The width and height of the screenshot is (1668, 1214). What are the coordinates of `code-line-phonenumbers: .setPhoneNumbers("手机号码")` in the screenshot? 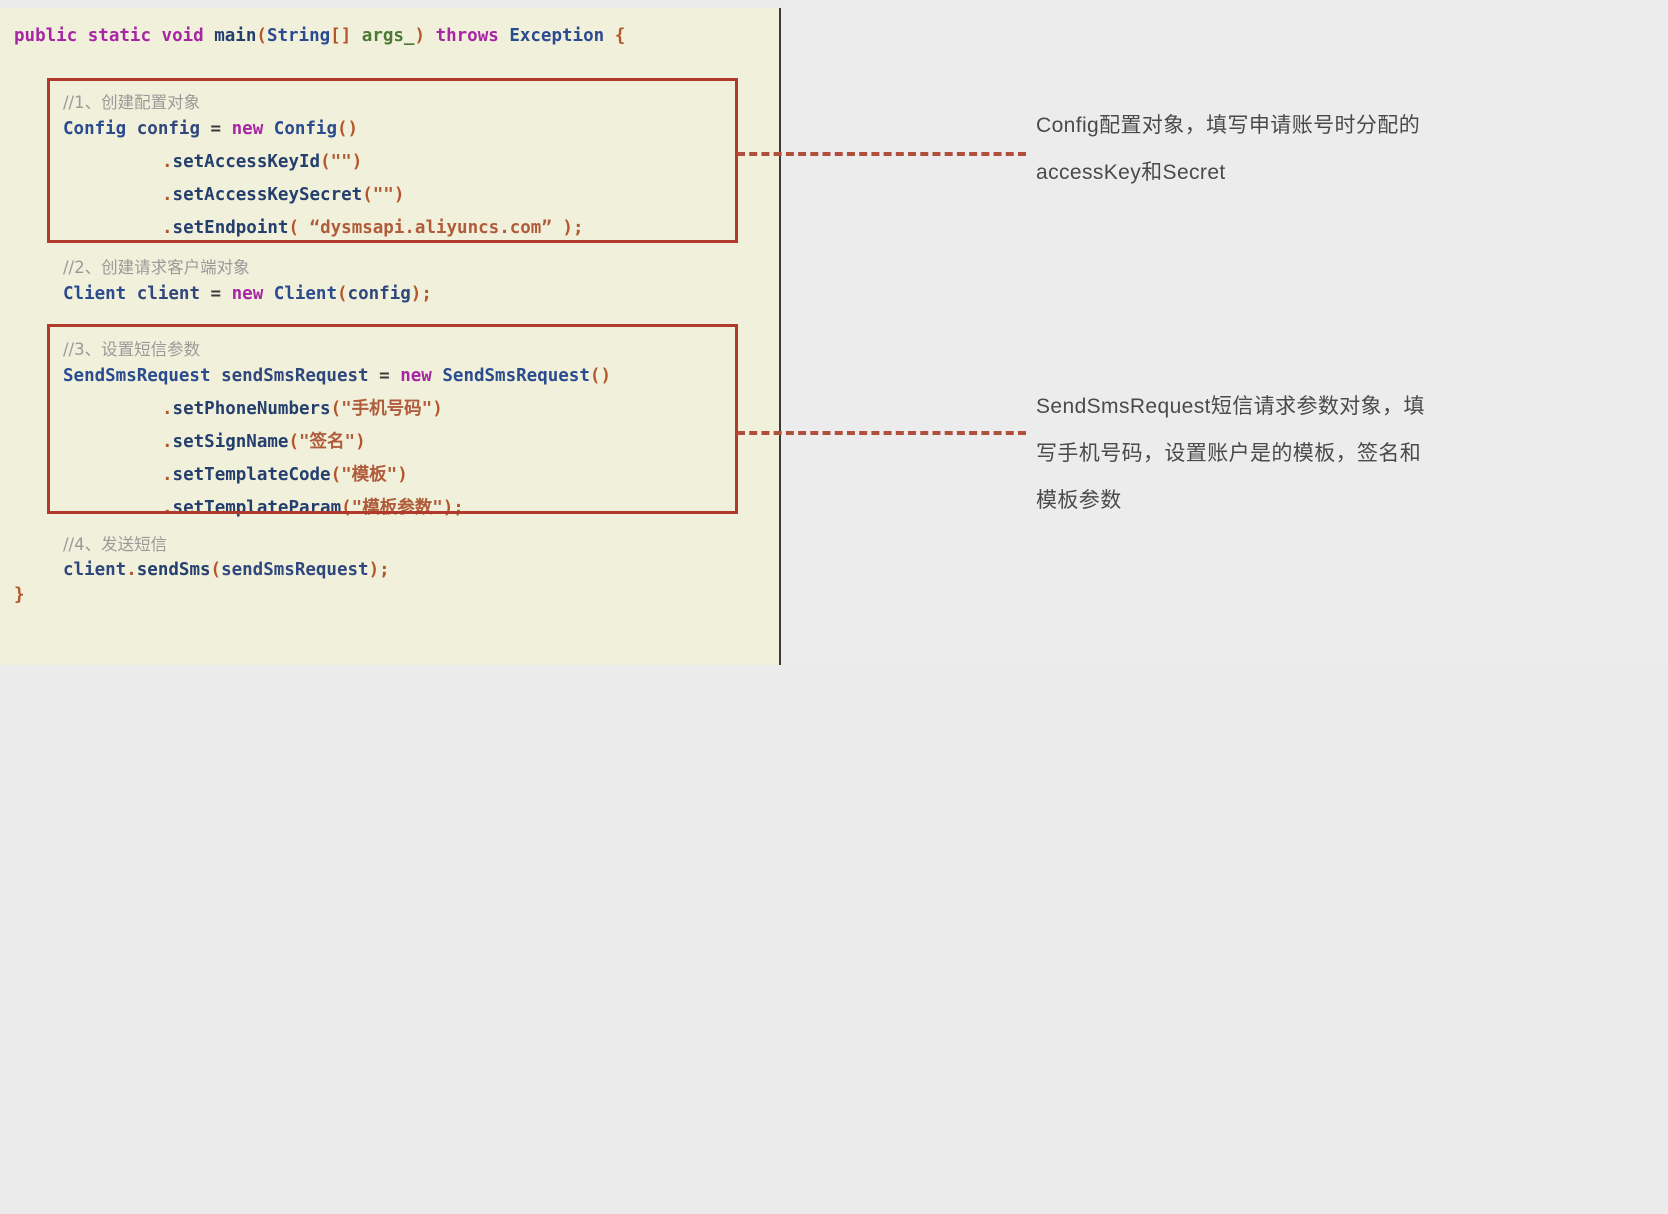 It's located at (228, 409).